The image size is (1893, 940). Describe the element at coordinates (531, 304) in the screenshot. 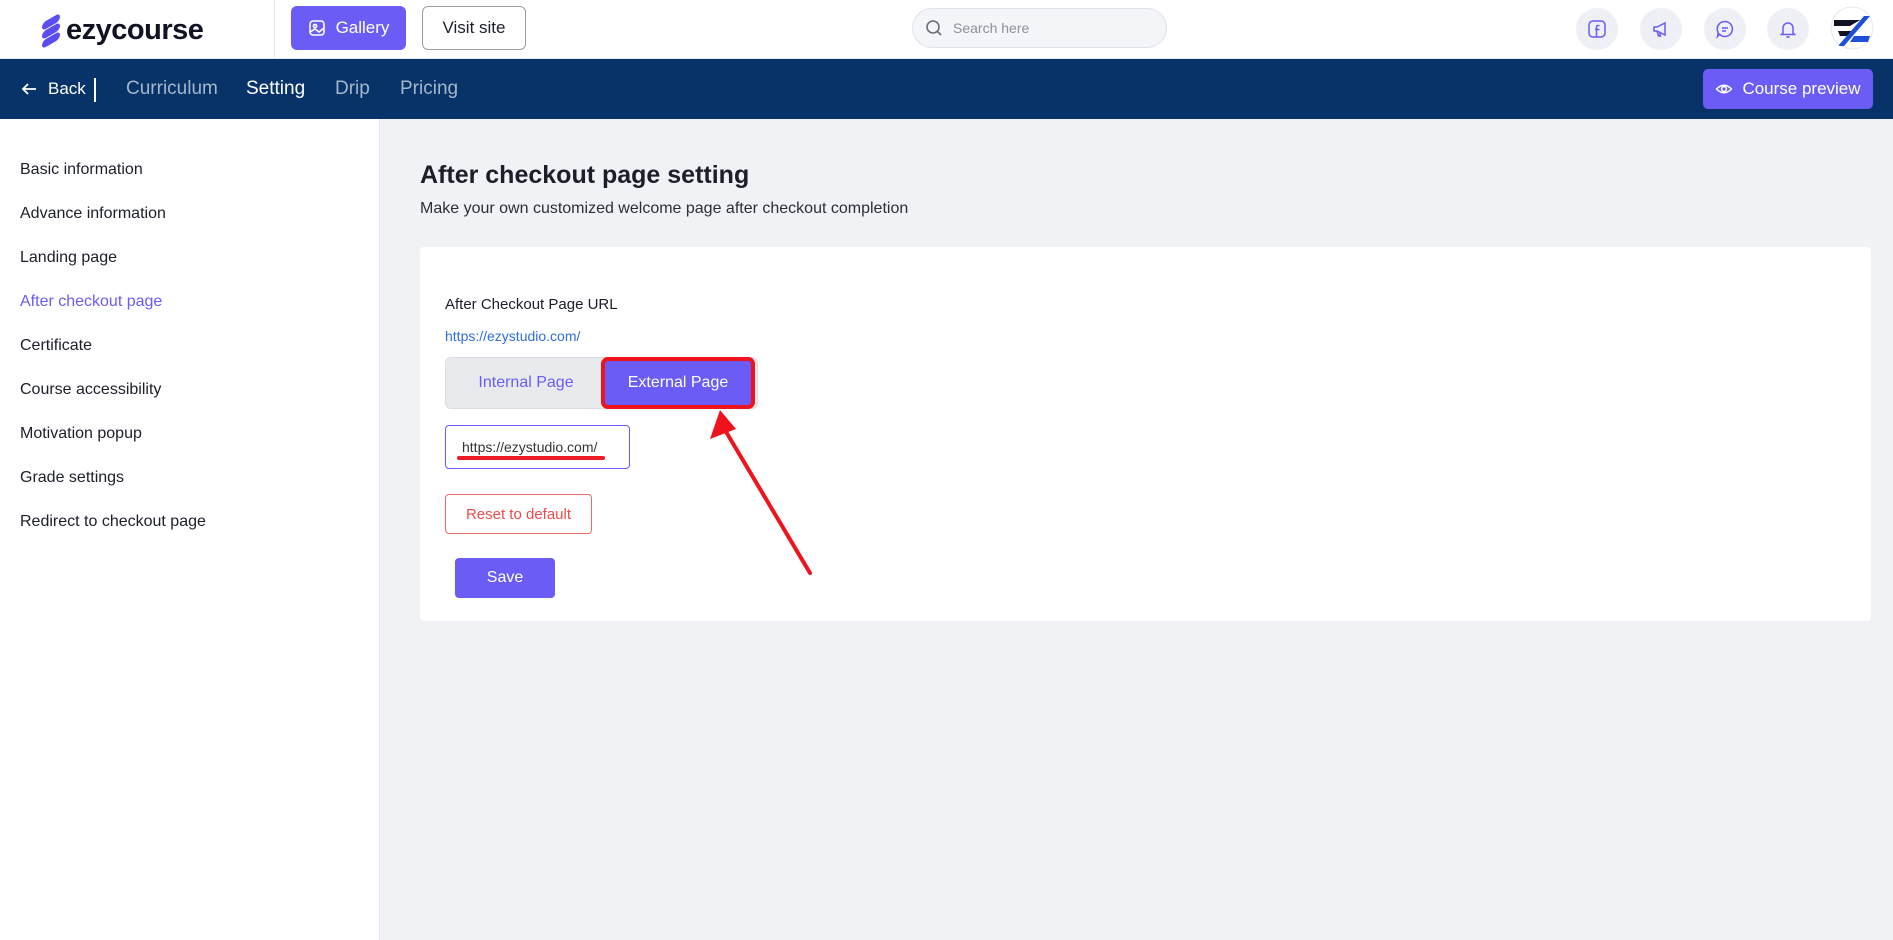

I see `field-label: After Checkout Page URL` at that location.